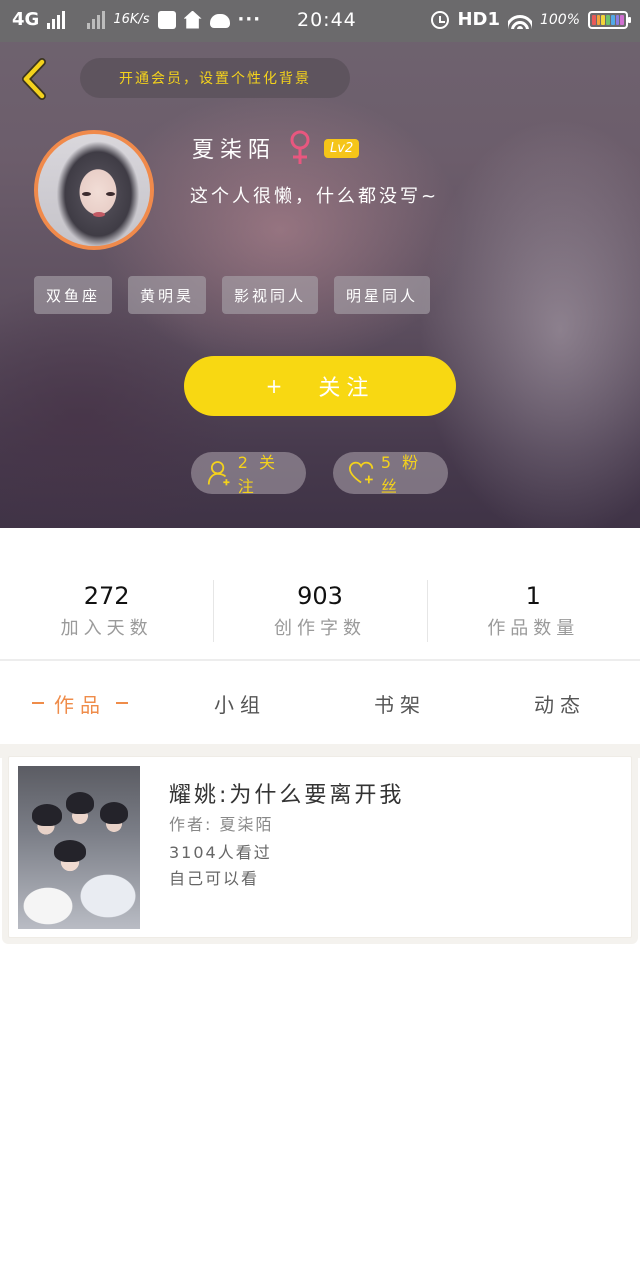 The height and width of the screenshot is (1280, 640). I want to click on vip-banner: 开通会员，设置个性化背景, so click(215, 78).